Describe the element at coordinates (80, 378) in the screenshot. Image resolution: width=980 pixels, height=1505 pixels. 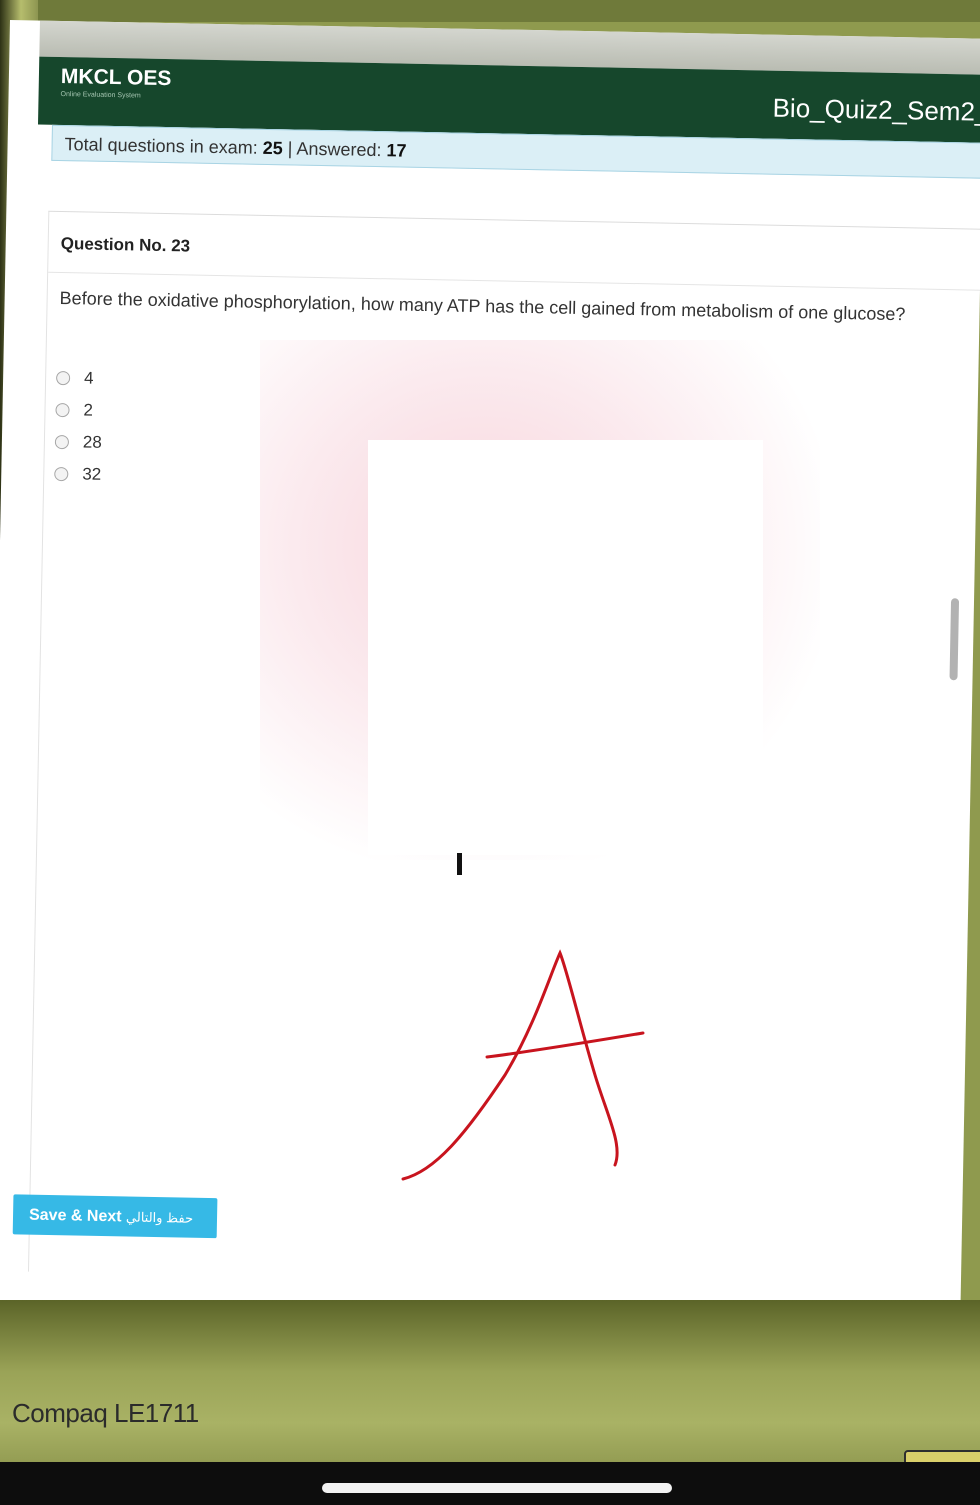
I see `option-1: 4` at that location.